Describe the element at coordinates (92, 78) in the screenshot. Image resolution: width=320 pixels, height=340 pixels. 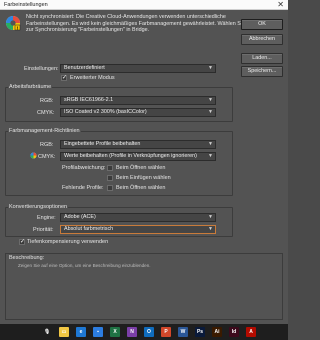
I see `advanced-mode-label: Erweiterter Modus` at that location.